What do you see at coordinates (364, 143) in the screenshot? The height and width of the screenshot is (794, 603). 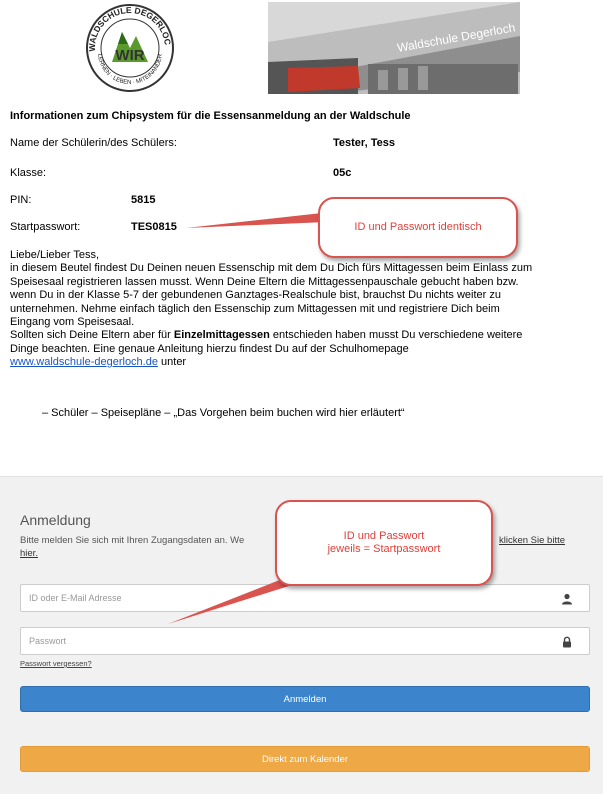 I see `student-name-value: Tester, Tess` at bounding box center [364, 143].